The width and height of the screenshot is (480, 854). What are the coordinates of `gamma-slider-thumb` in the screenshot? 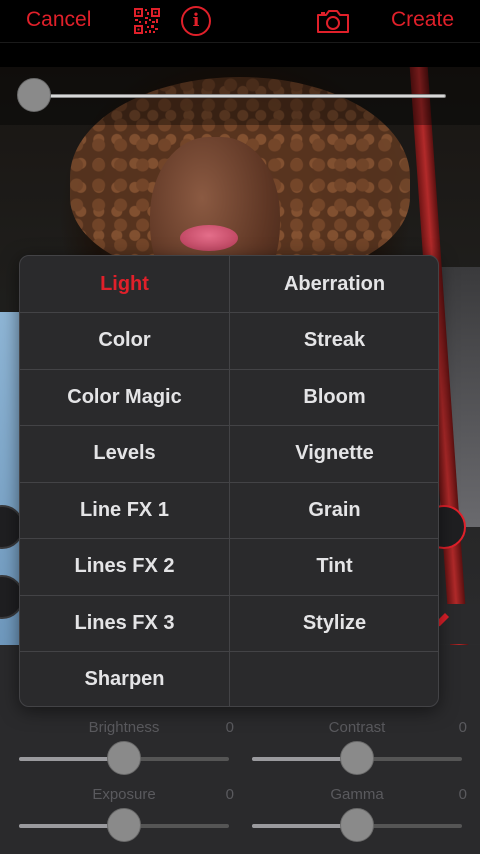 It's located at (357, 825).